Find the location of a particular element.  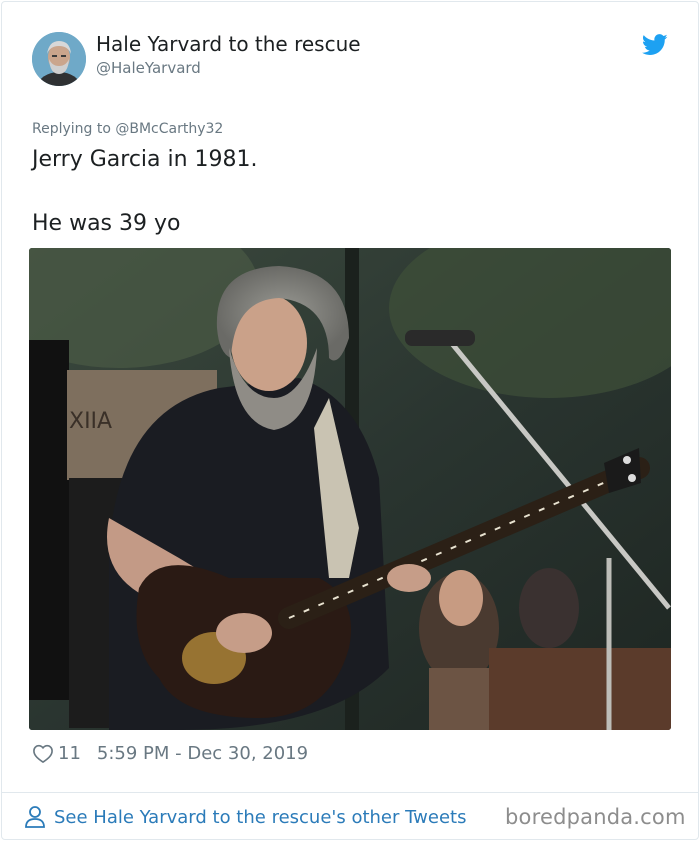

svg-text: XIIA is located at coordinates (90, 421).